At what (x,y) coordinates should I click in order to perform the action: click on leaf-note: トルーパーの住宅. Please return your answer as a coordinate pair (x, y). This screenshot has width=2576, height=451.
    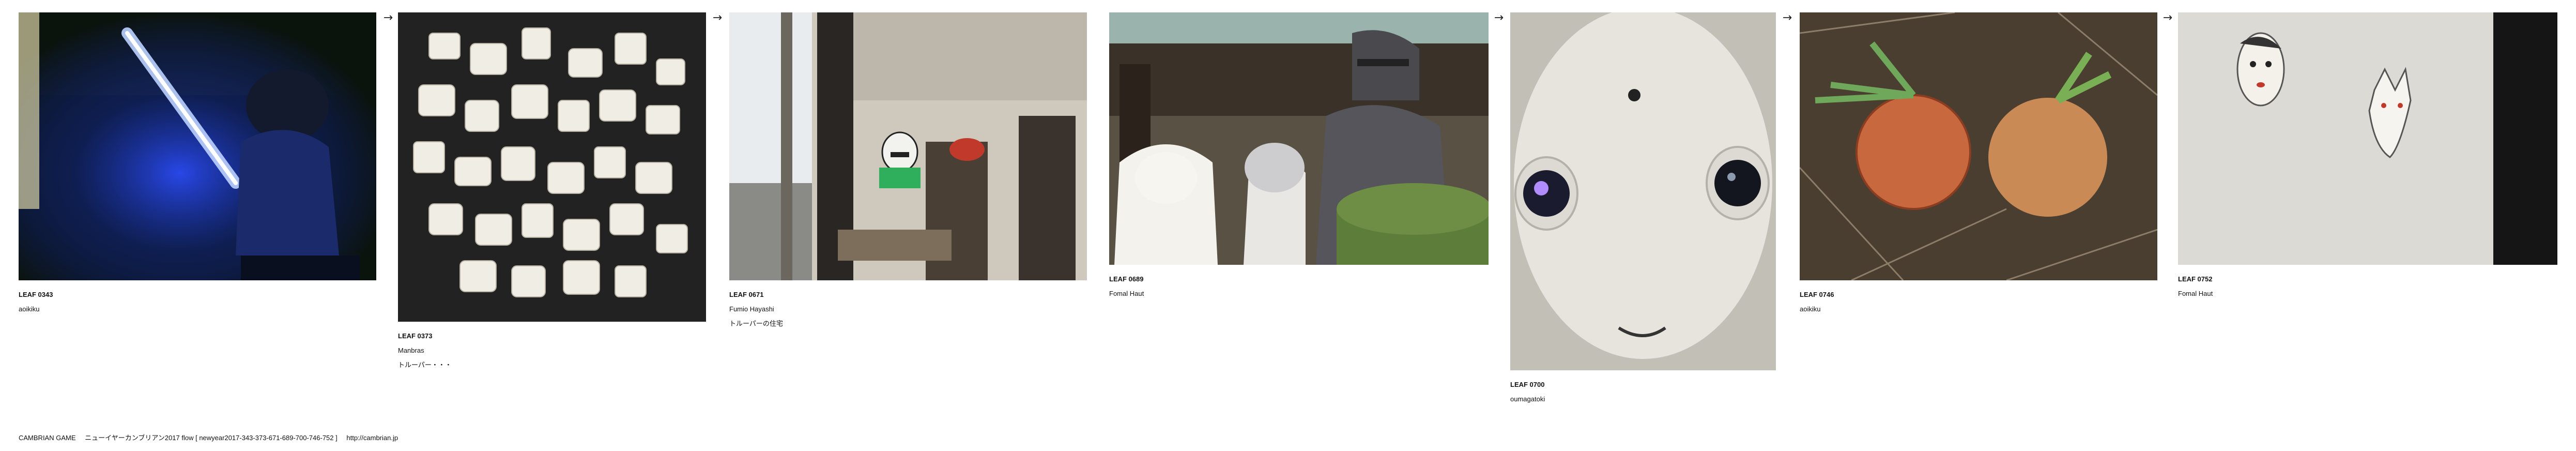
    Looking at the image, I should click on (756, 324).